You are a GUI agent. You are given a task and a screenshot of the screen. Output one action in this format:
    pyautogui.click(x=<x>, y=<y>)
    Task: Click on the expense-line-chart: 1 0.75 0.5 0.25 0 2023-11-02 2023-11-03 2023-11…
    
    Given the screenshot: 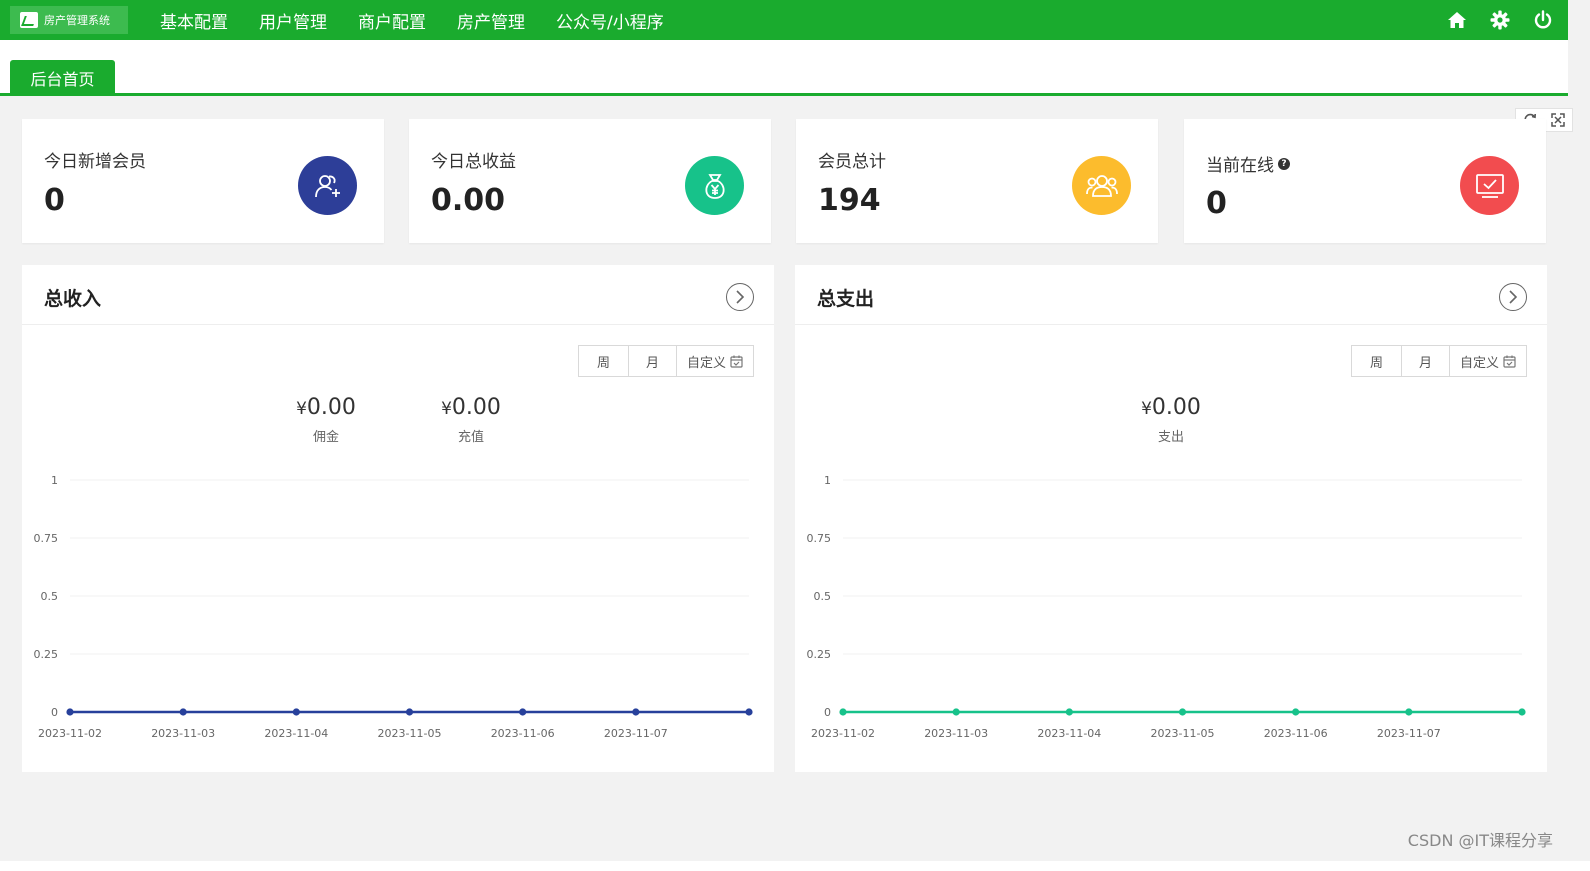 What is the action you would take?
    pyautogui.click(x=1166, y=607)
    